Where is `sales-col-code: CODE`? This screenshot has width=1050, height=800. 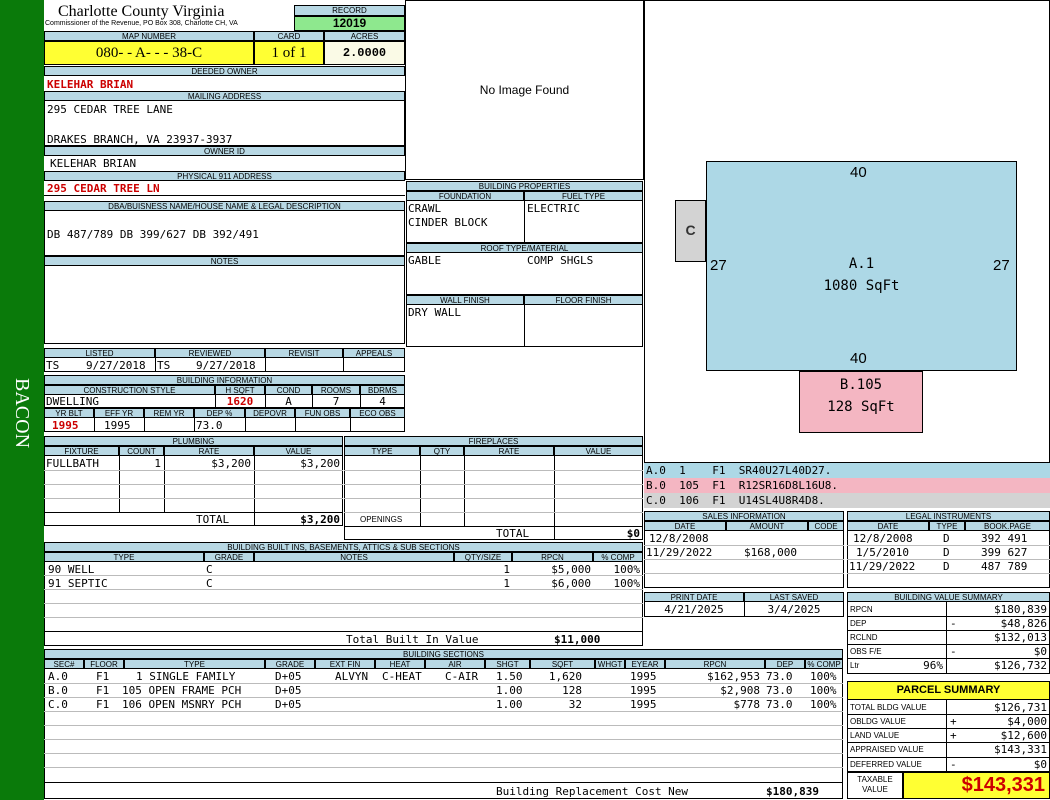 sales-col-code: CODE is located at coordinates (826, 526).